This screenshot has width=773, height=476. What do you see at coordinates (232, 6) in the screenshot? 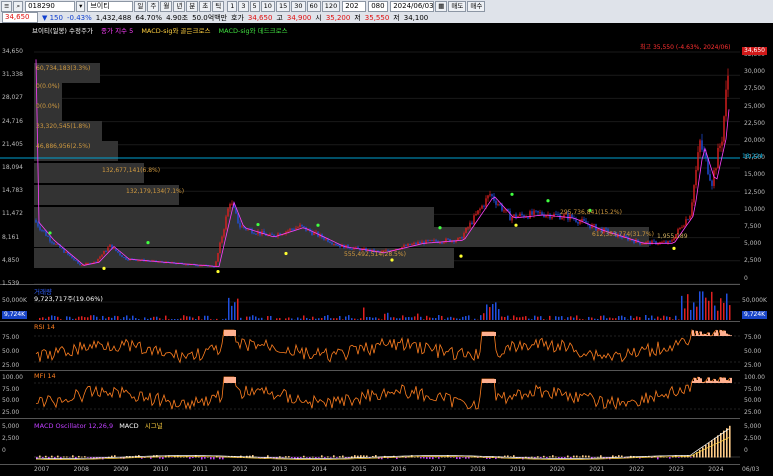
I see `minute-button-0: 1` at bounding box center [232, 6].